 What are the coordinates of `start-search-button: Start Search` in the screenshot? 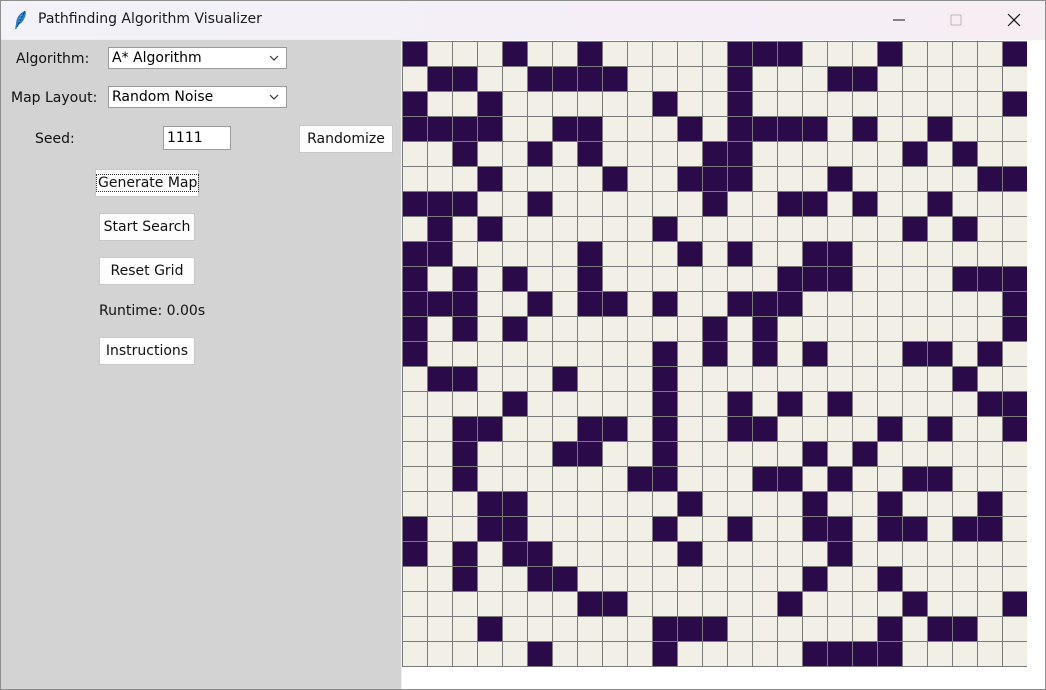 It's located at (147, 227).